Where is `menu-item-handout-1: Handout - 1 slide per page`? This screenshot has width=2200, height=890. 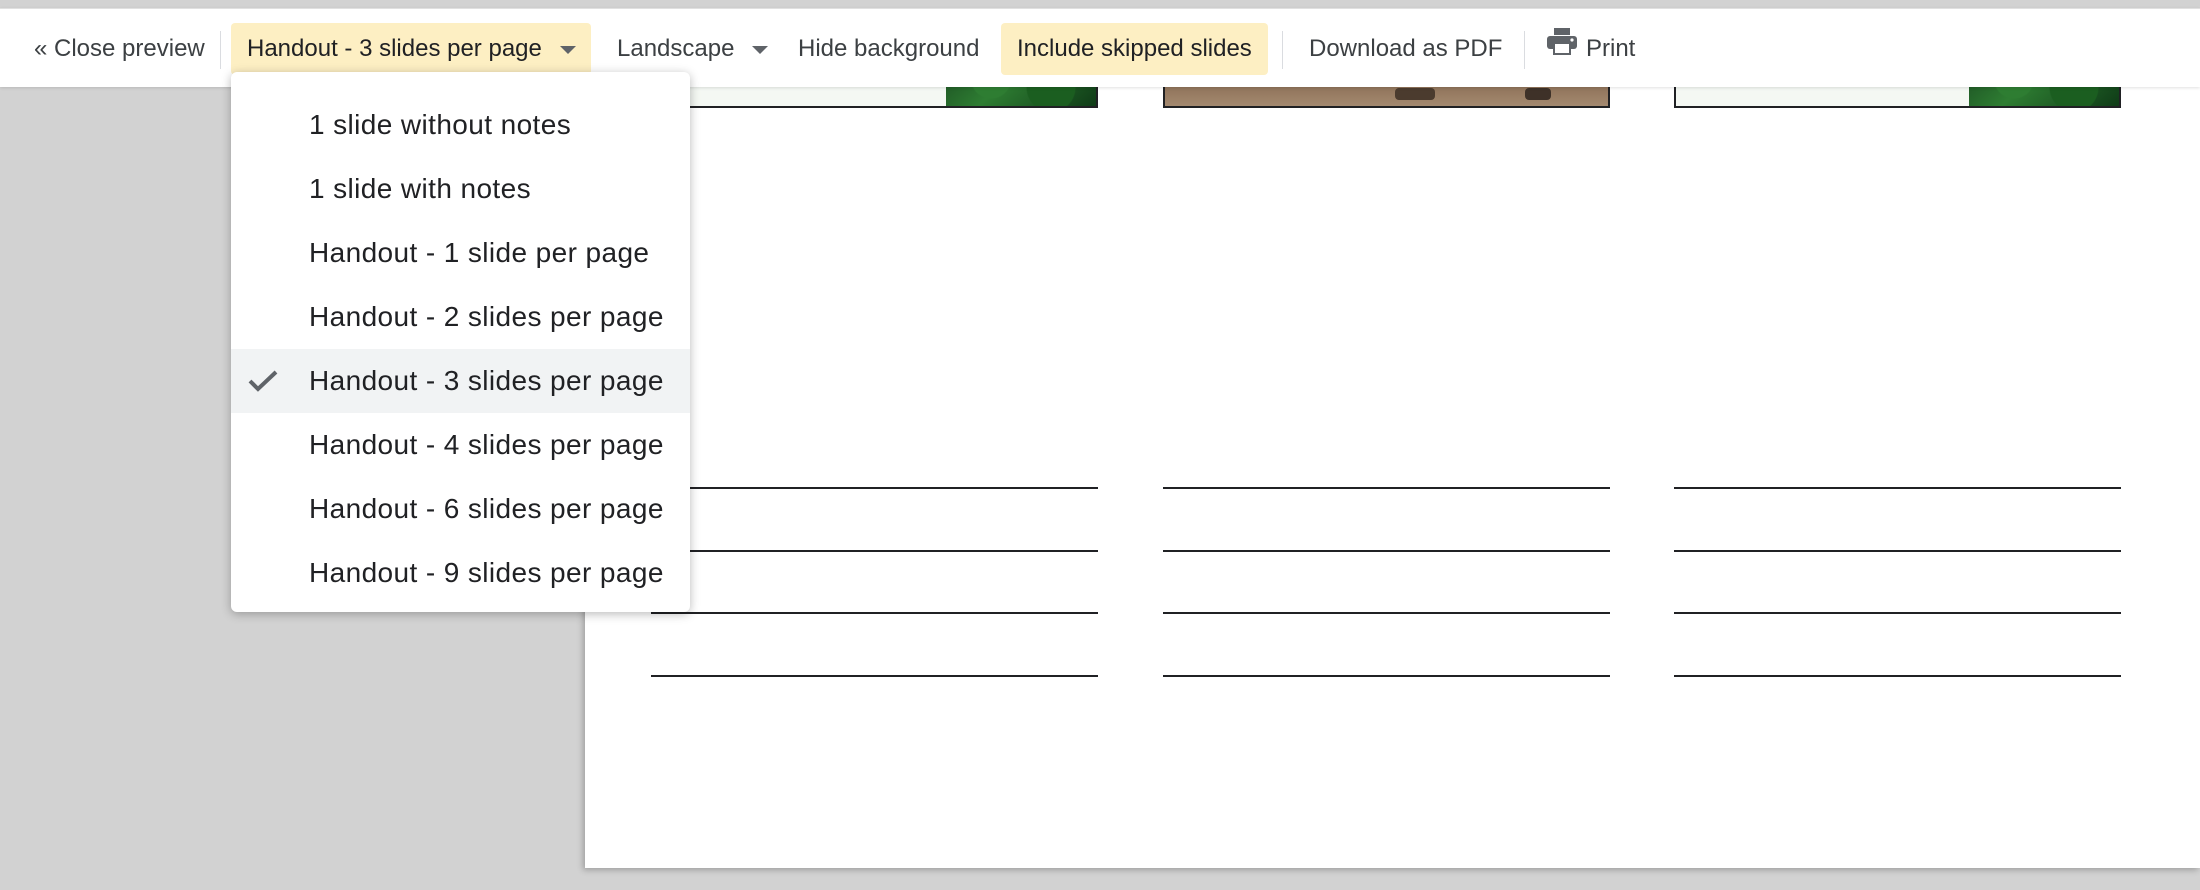 menu-item-handout-1: Handout - 1 slide per page is located at coordinates (460, 253).